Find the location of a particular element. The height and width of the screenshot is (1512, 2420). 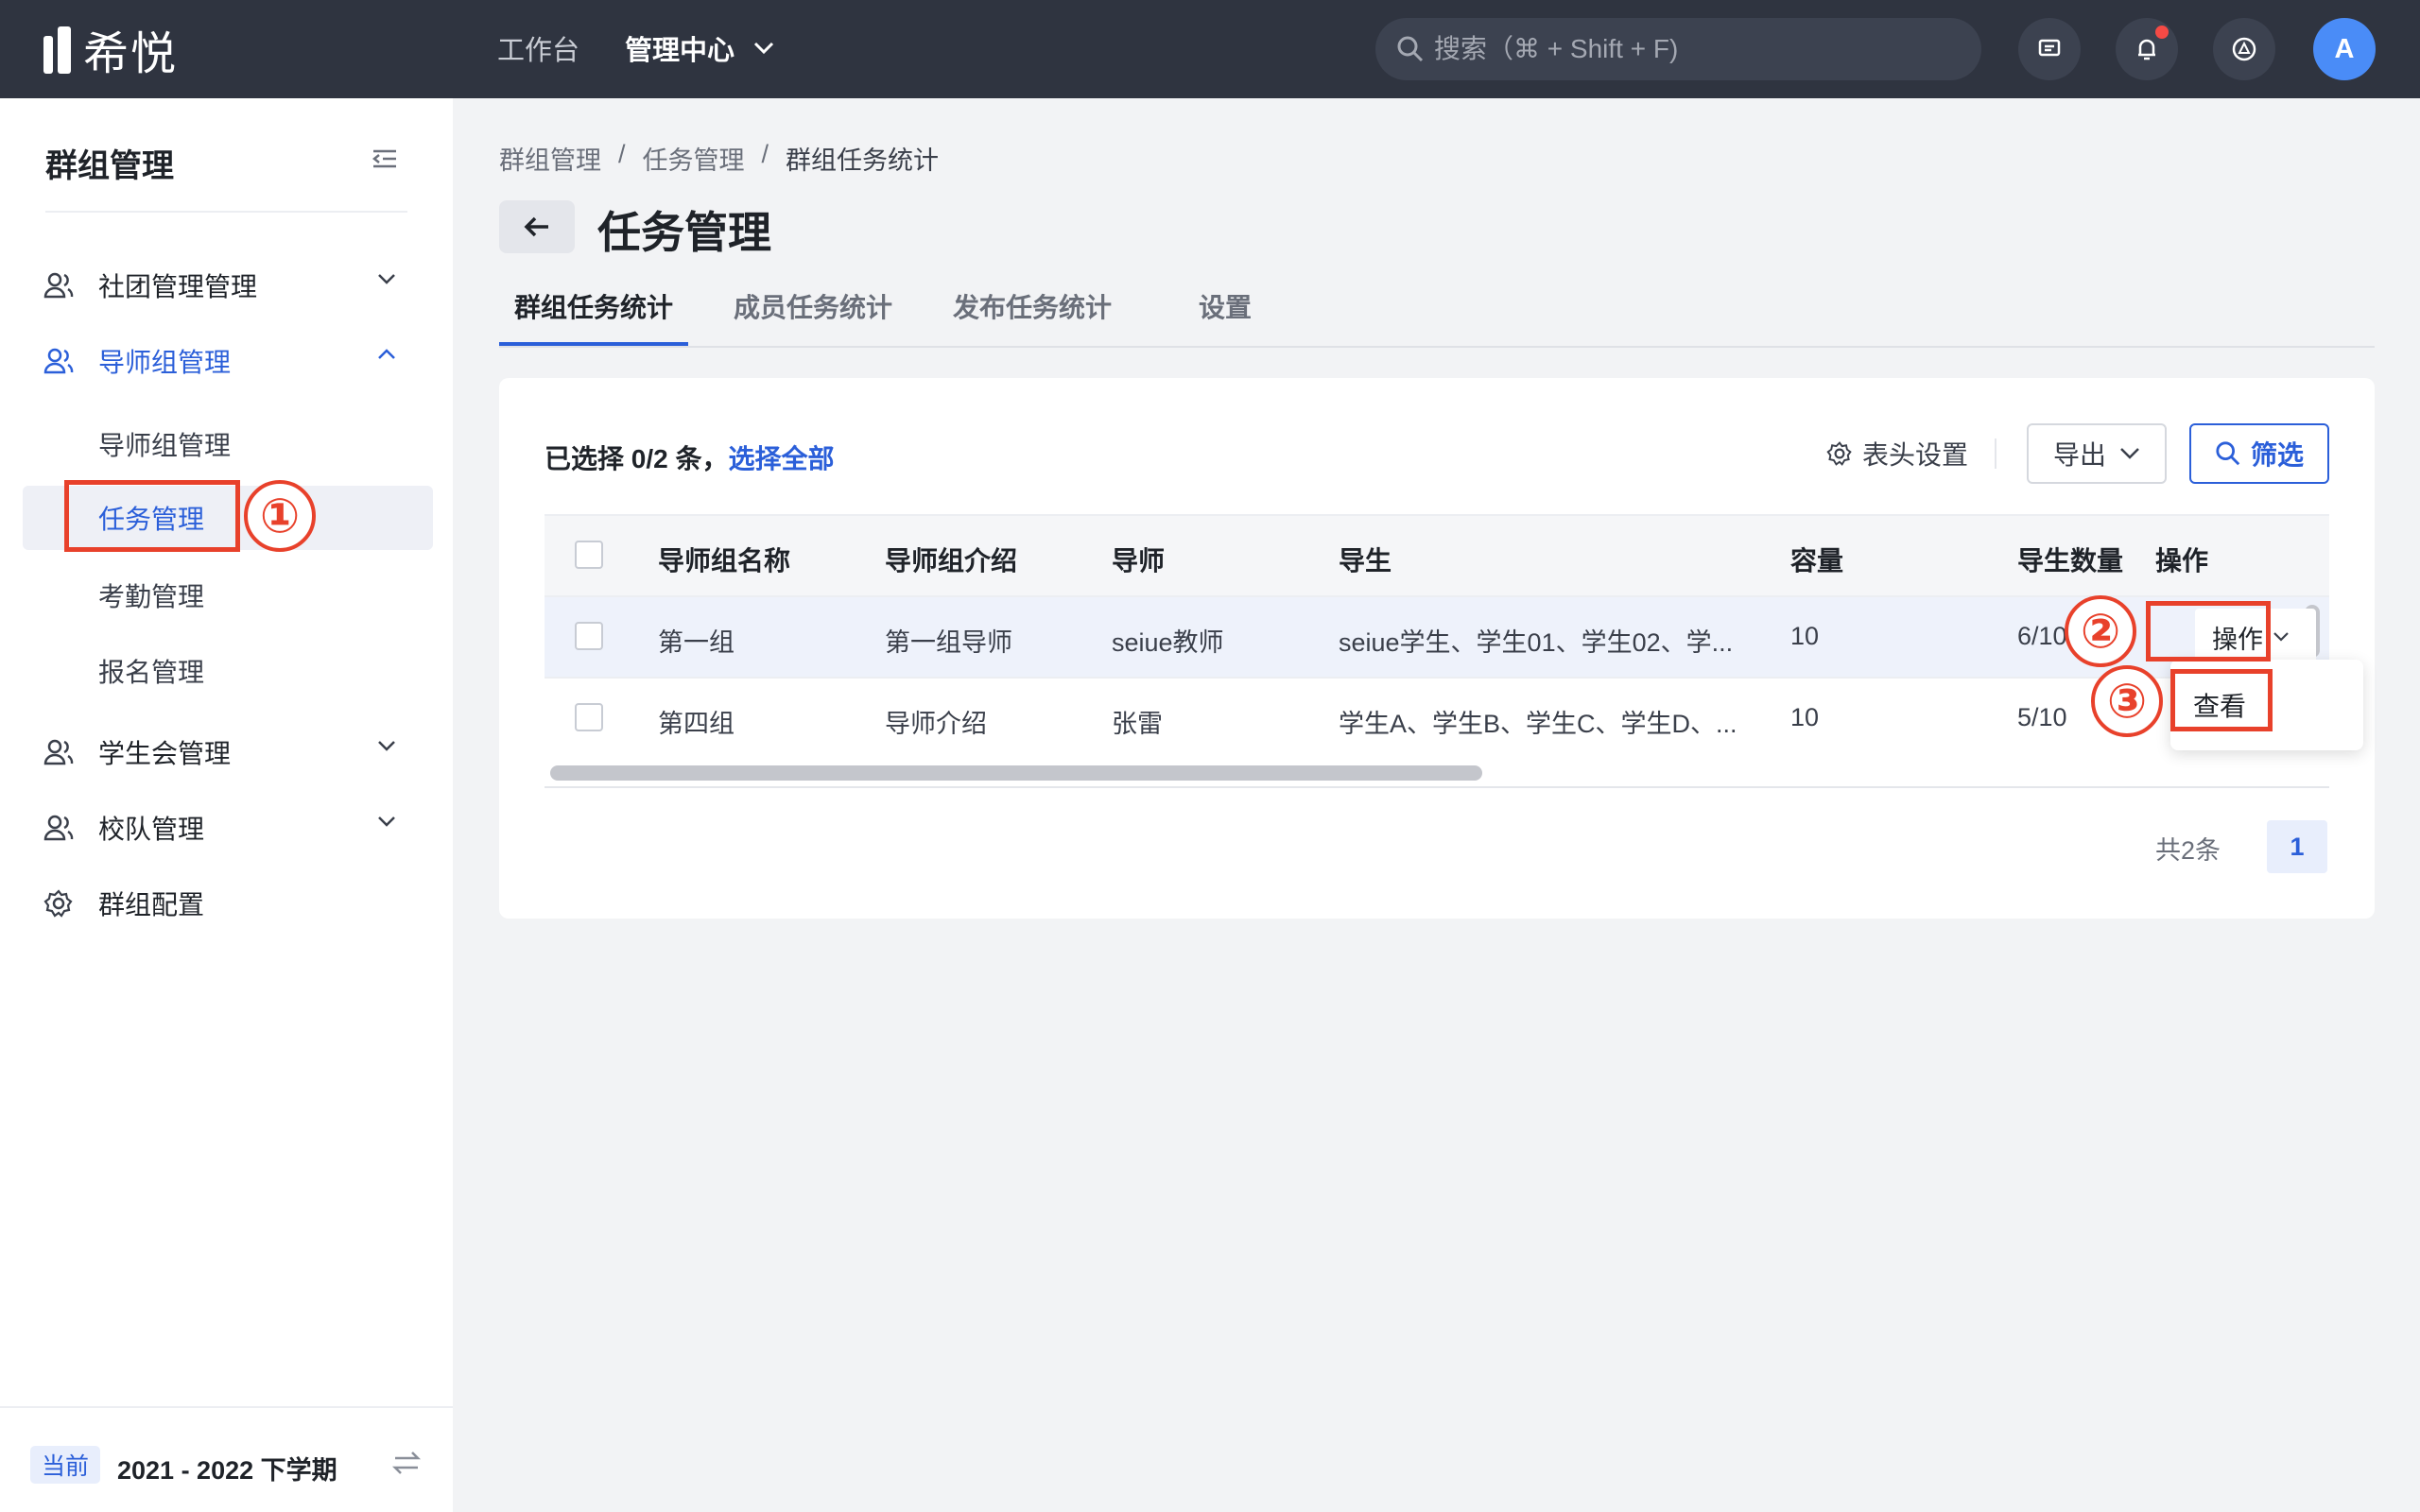

filter-label: 筛选 is located at coordinates (2277, 455).